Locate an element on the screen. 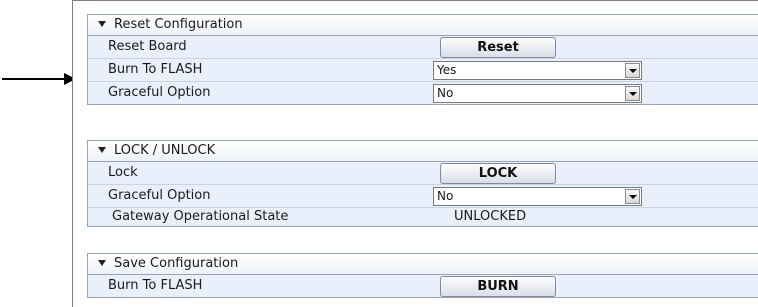  lock-row: Lock LOCK is located at coordinates (423, 173).